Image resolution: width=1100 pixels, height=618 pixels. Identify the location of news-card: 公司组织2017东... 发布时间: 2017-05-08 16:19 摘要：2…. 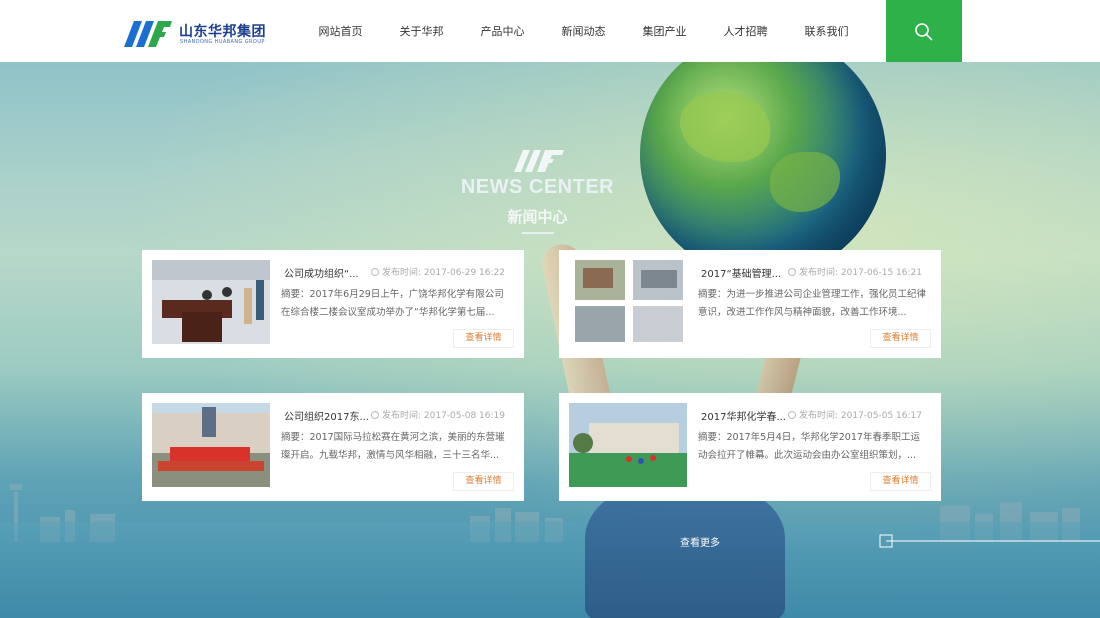
(333, 447).